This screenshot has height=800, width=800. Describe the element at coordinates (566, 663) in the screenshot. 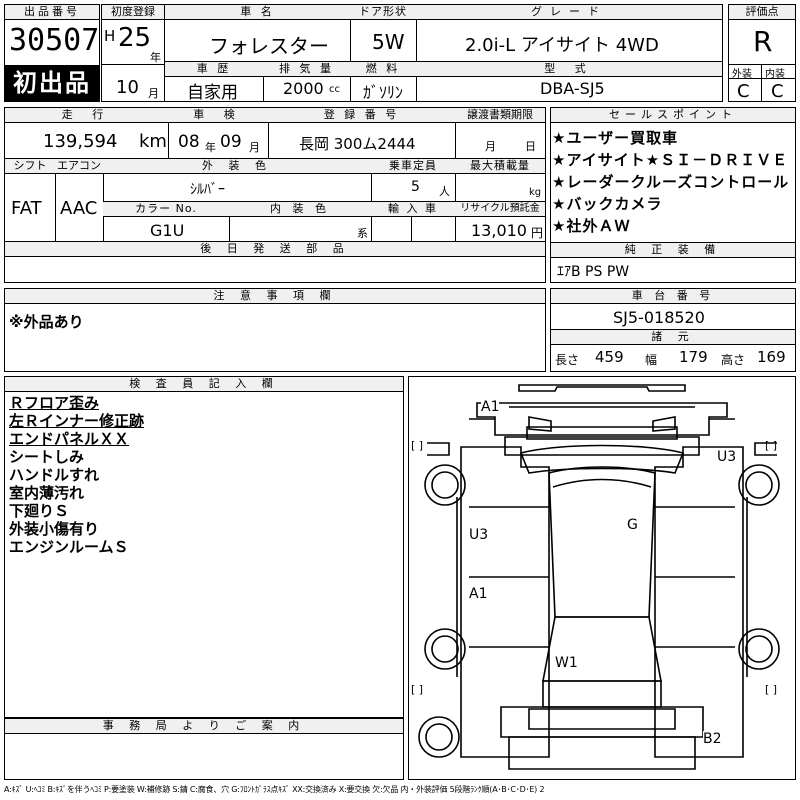

I see `mark-w1-rear: W1` at that location.